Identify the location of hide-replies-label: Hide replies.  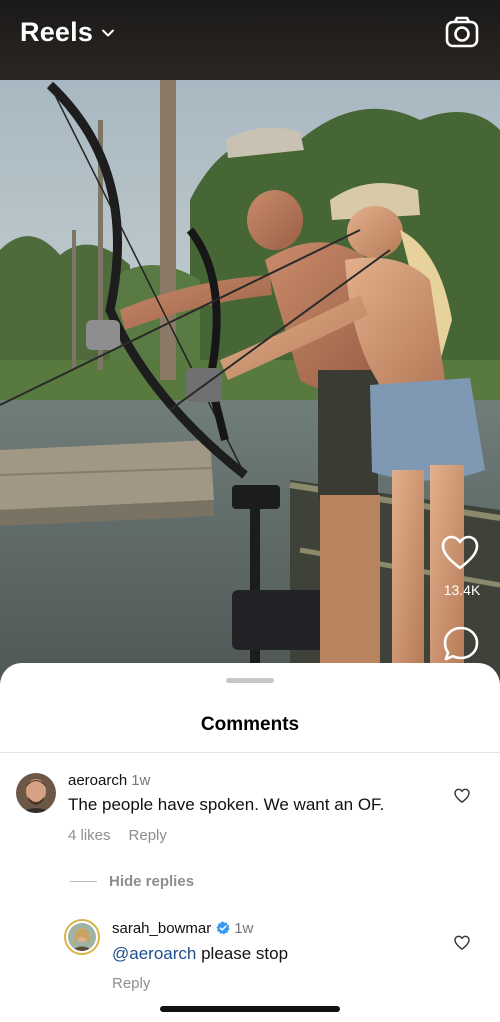
(152, 881).